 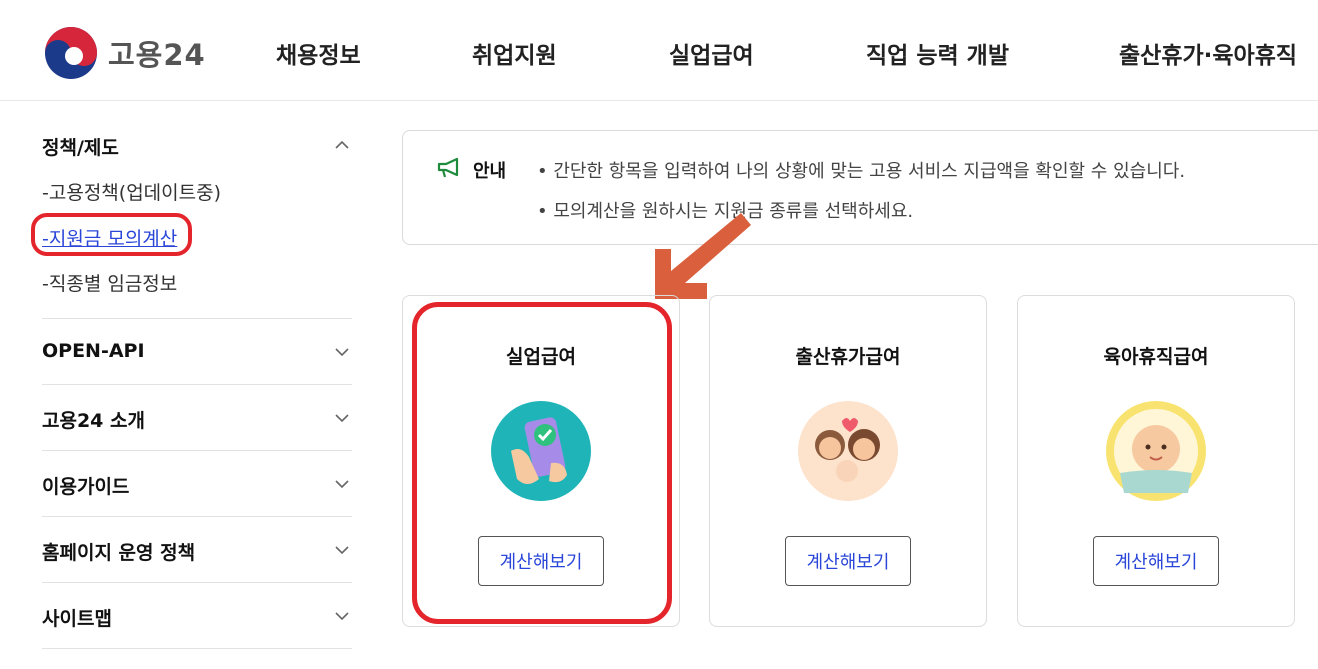 I want to click on nav-item-job-training: 직업 능력 개발, so click(x=937, y=53).